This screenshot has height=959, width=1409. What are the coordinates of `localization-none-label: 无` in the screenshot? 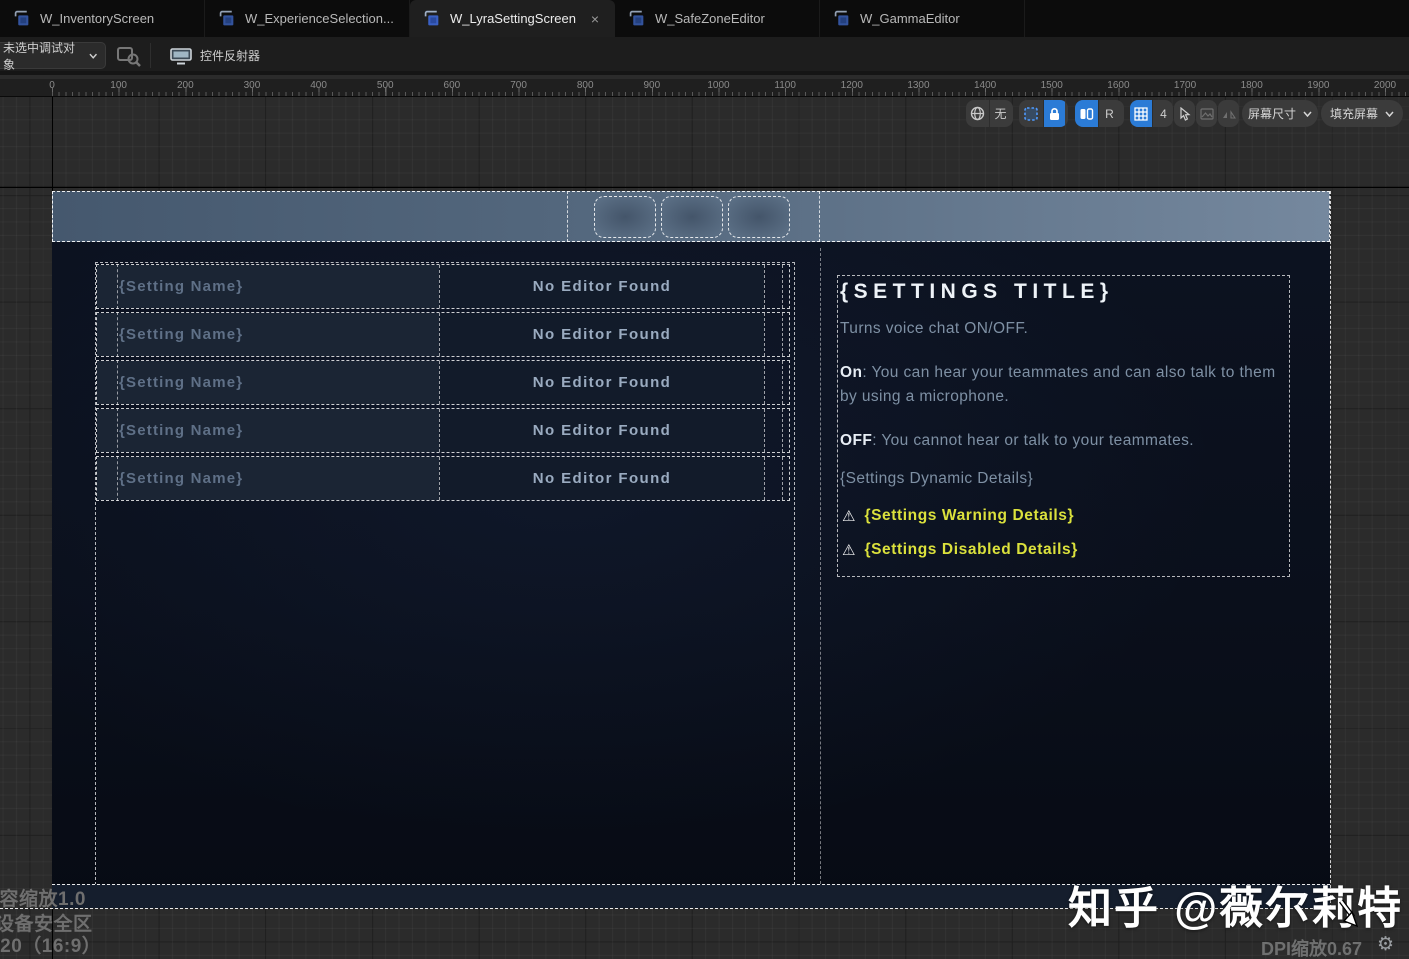 It's located at (1000, 114).